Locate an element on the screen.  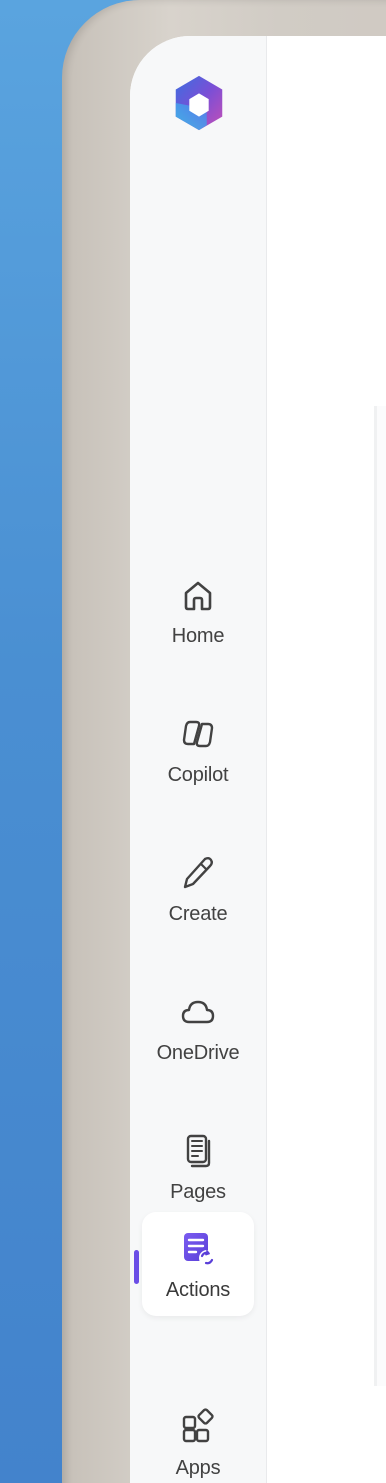
home-icon is located at coordinates (198, 595).